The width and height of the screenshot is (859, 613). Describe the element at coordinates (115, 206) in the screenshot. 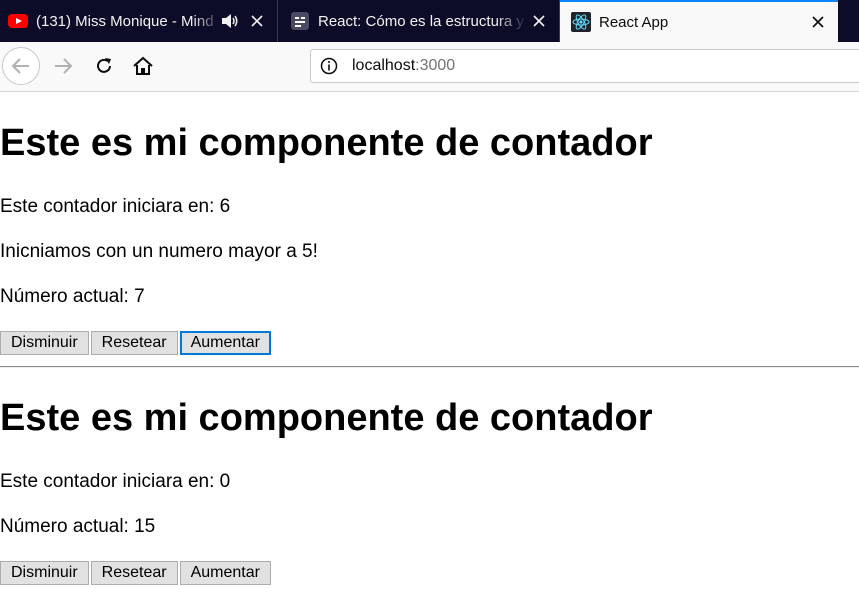

I see `initial-value-text: Este contador iniciara en: 6` at that location.